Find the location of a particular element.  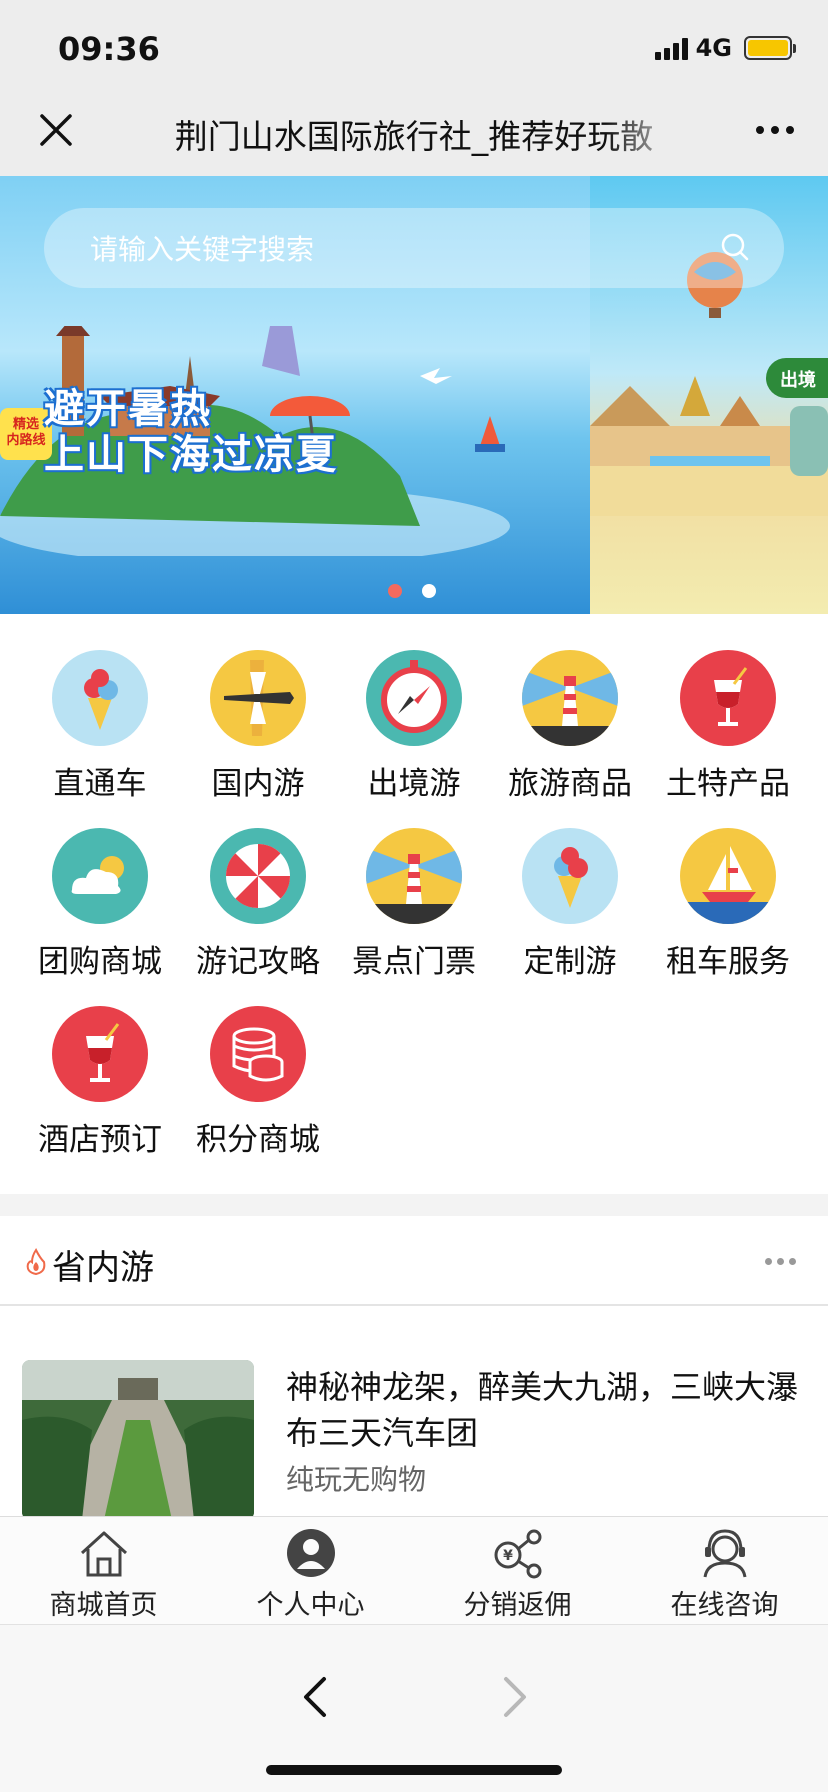

section-header: 省内游 is located at coordinates (414, 1261).